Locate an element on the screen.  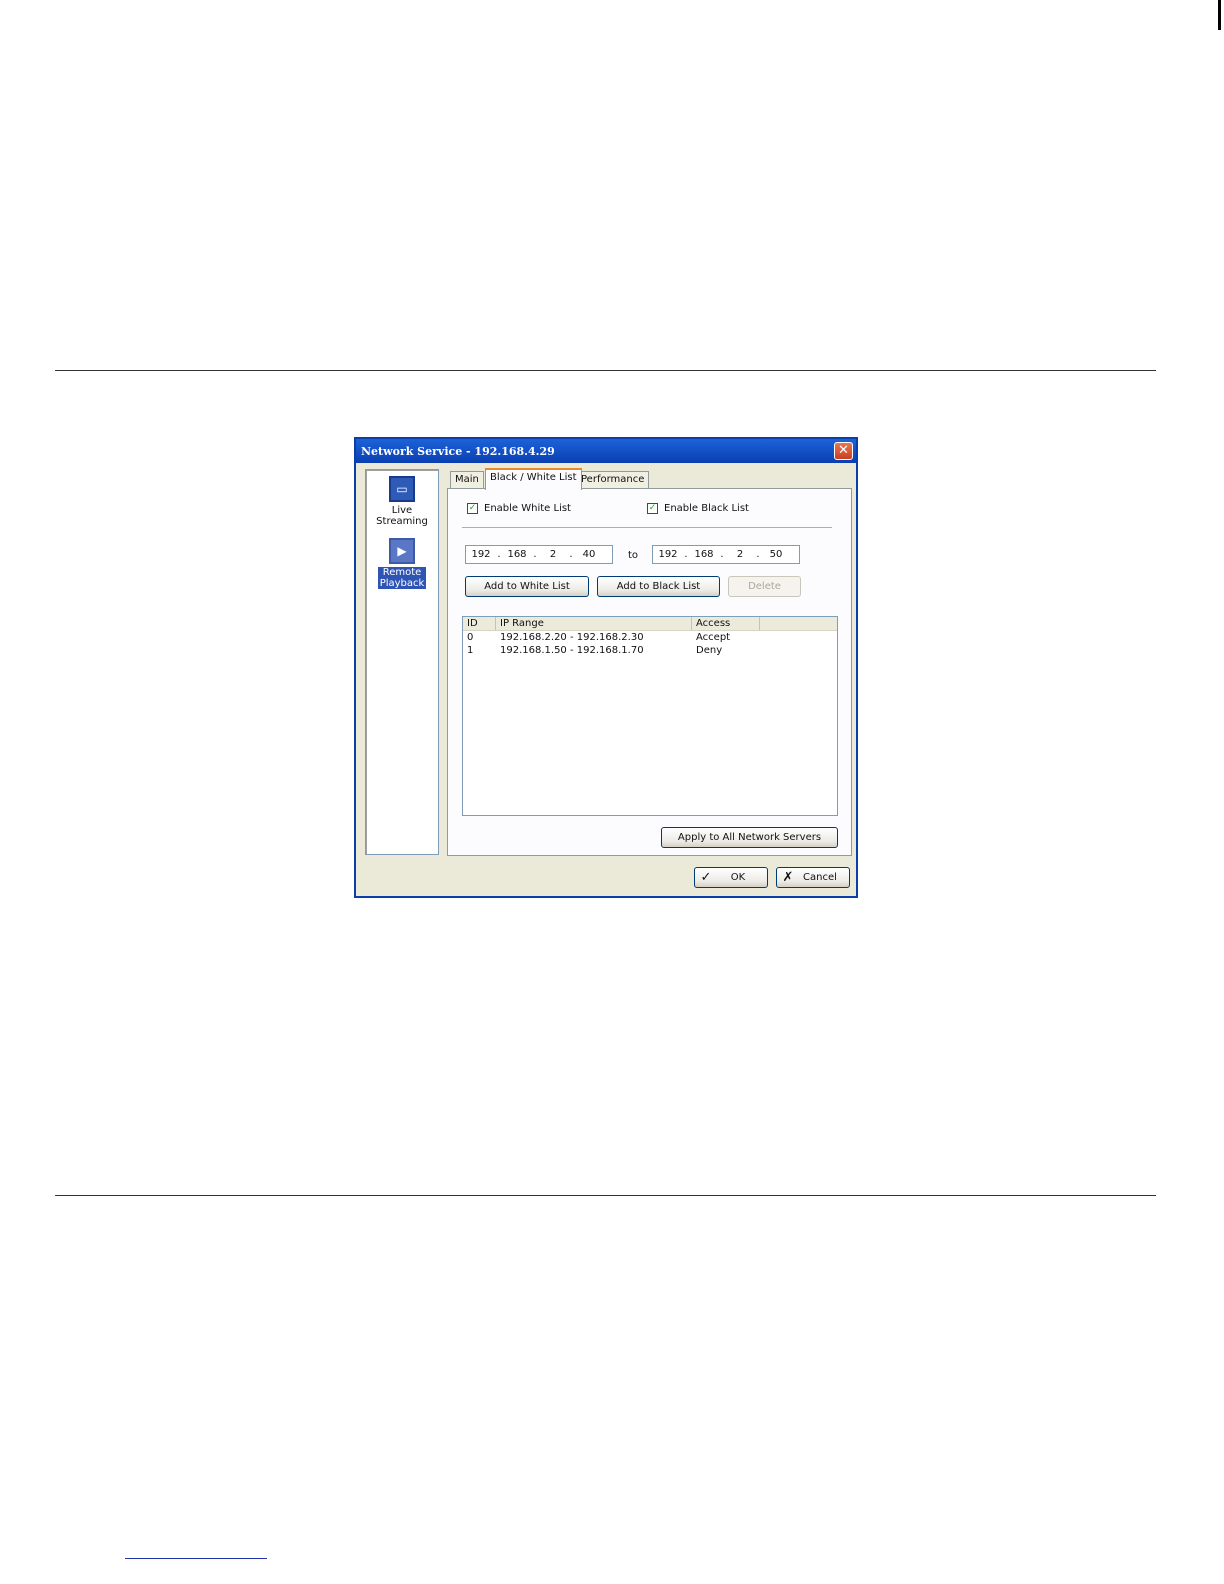
apply-to-all-network-servers-button: Apply to All Network Servers is located at coordinates (749, 837).